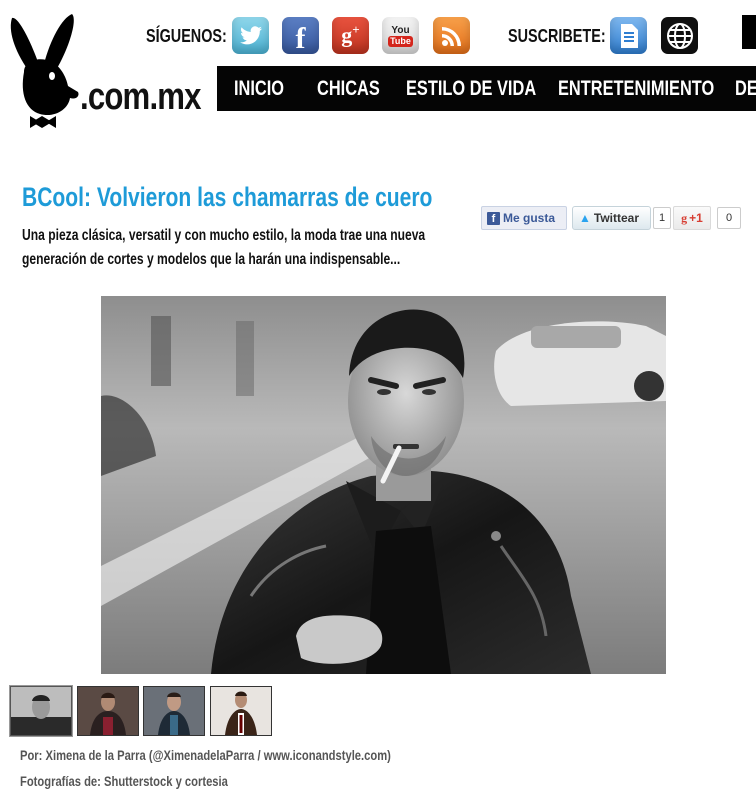 The height and width of the screenshot is (800, 756). I want to click on header-corner-block, so click(749, 32).